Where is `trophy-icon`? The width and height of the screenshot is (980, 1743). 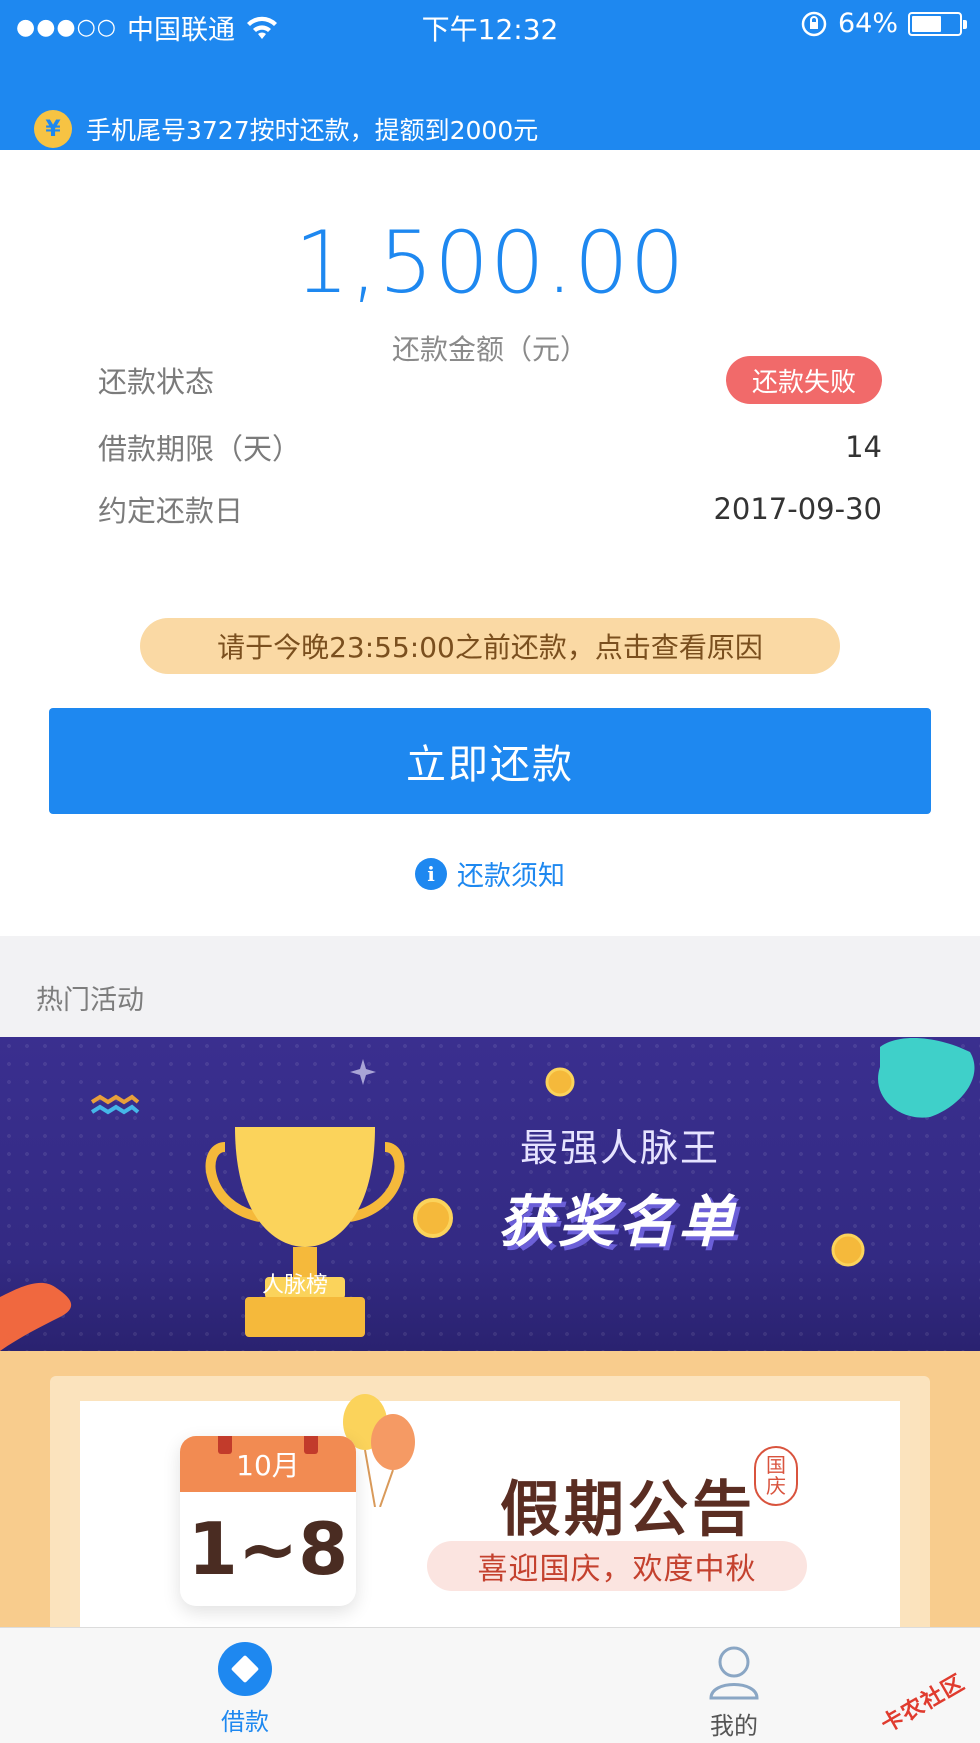 trophy-icon is located at coordinates (305, 1232).